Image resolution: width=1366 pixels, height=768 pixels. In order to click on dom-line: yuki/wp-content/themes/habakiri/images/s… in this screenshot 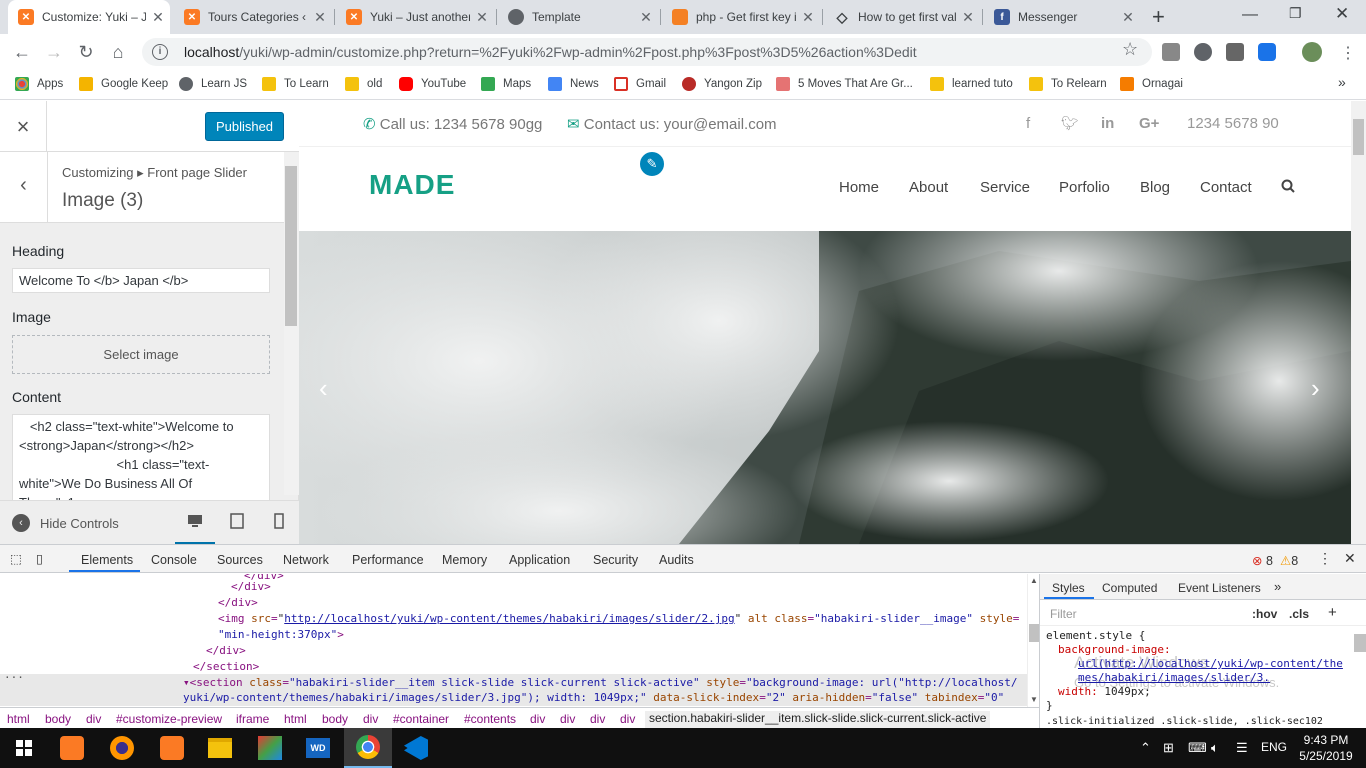, I will do `click(593, 698)`.